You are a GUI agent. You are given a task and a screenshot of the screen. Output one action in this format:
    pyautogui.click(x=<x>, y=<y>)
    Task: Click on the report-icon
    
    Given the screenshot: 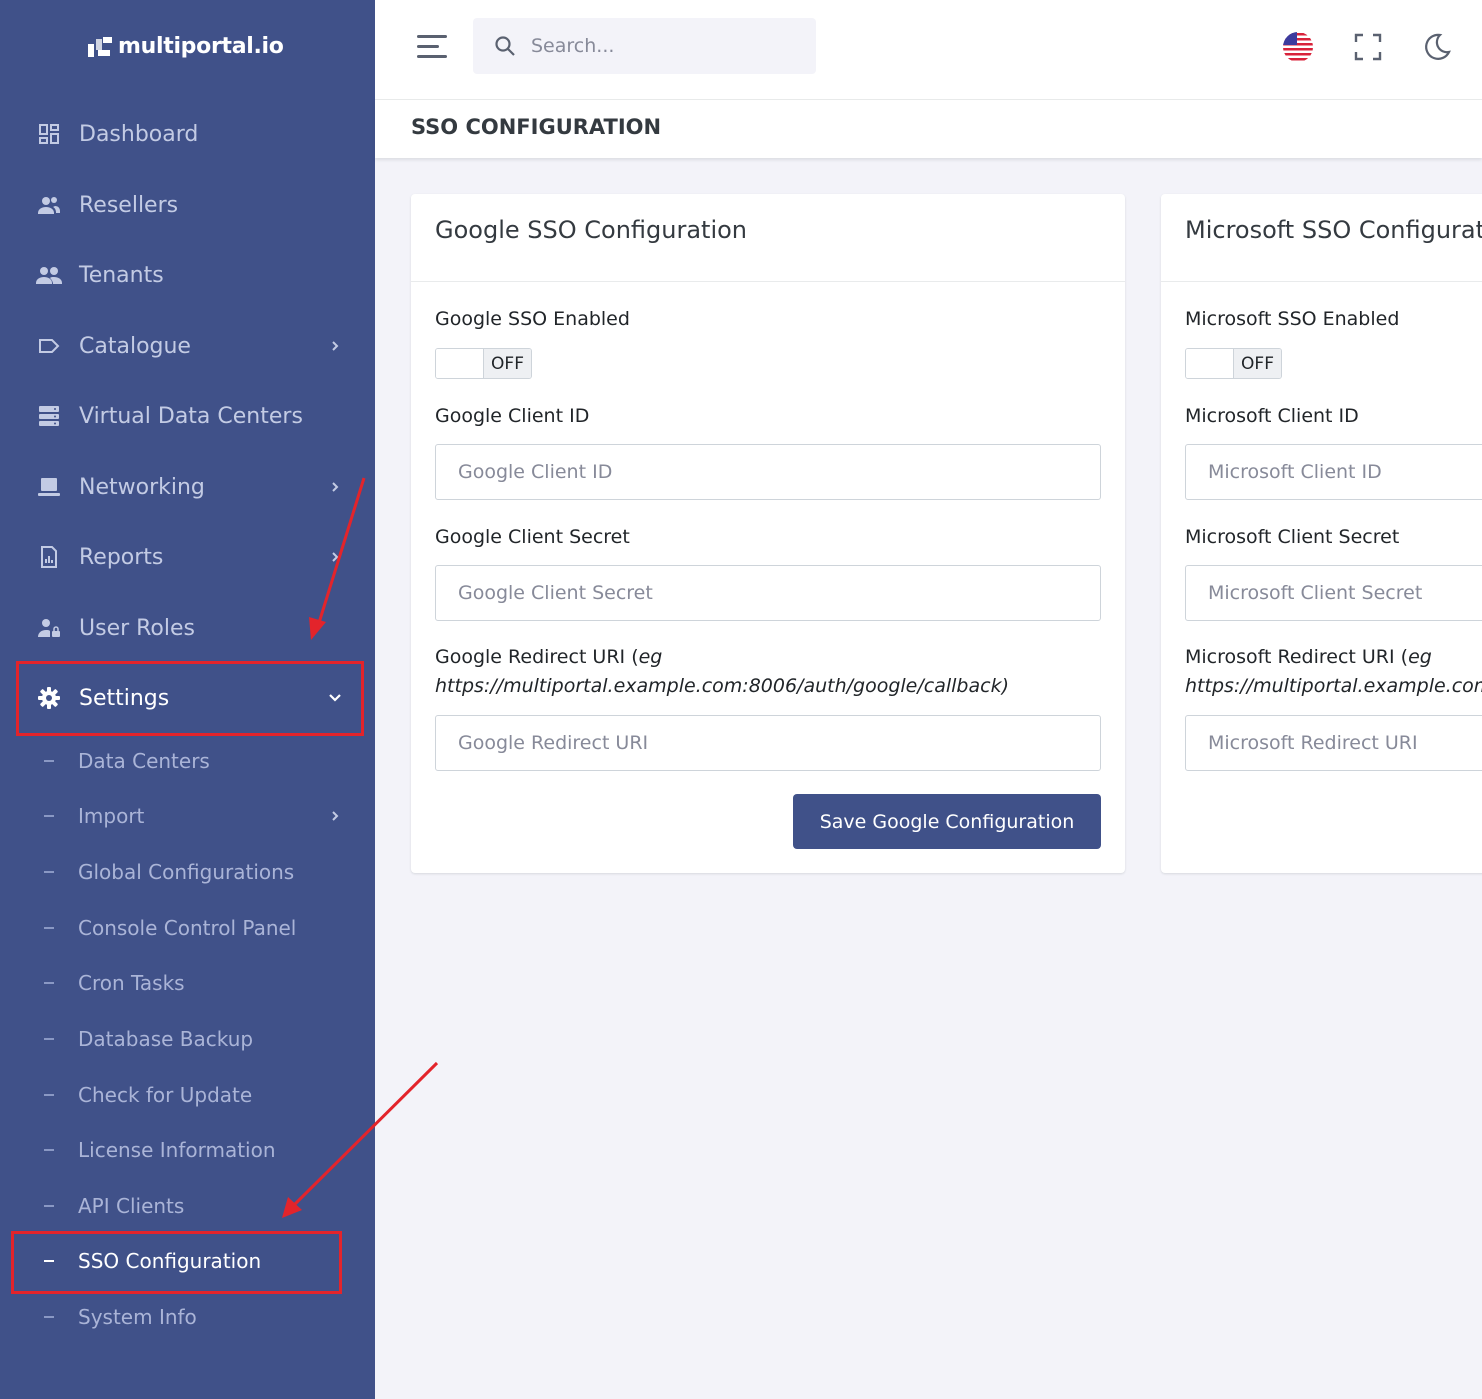 What is the action you would take?
    pyautogui.click(x=49, y=557)
    